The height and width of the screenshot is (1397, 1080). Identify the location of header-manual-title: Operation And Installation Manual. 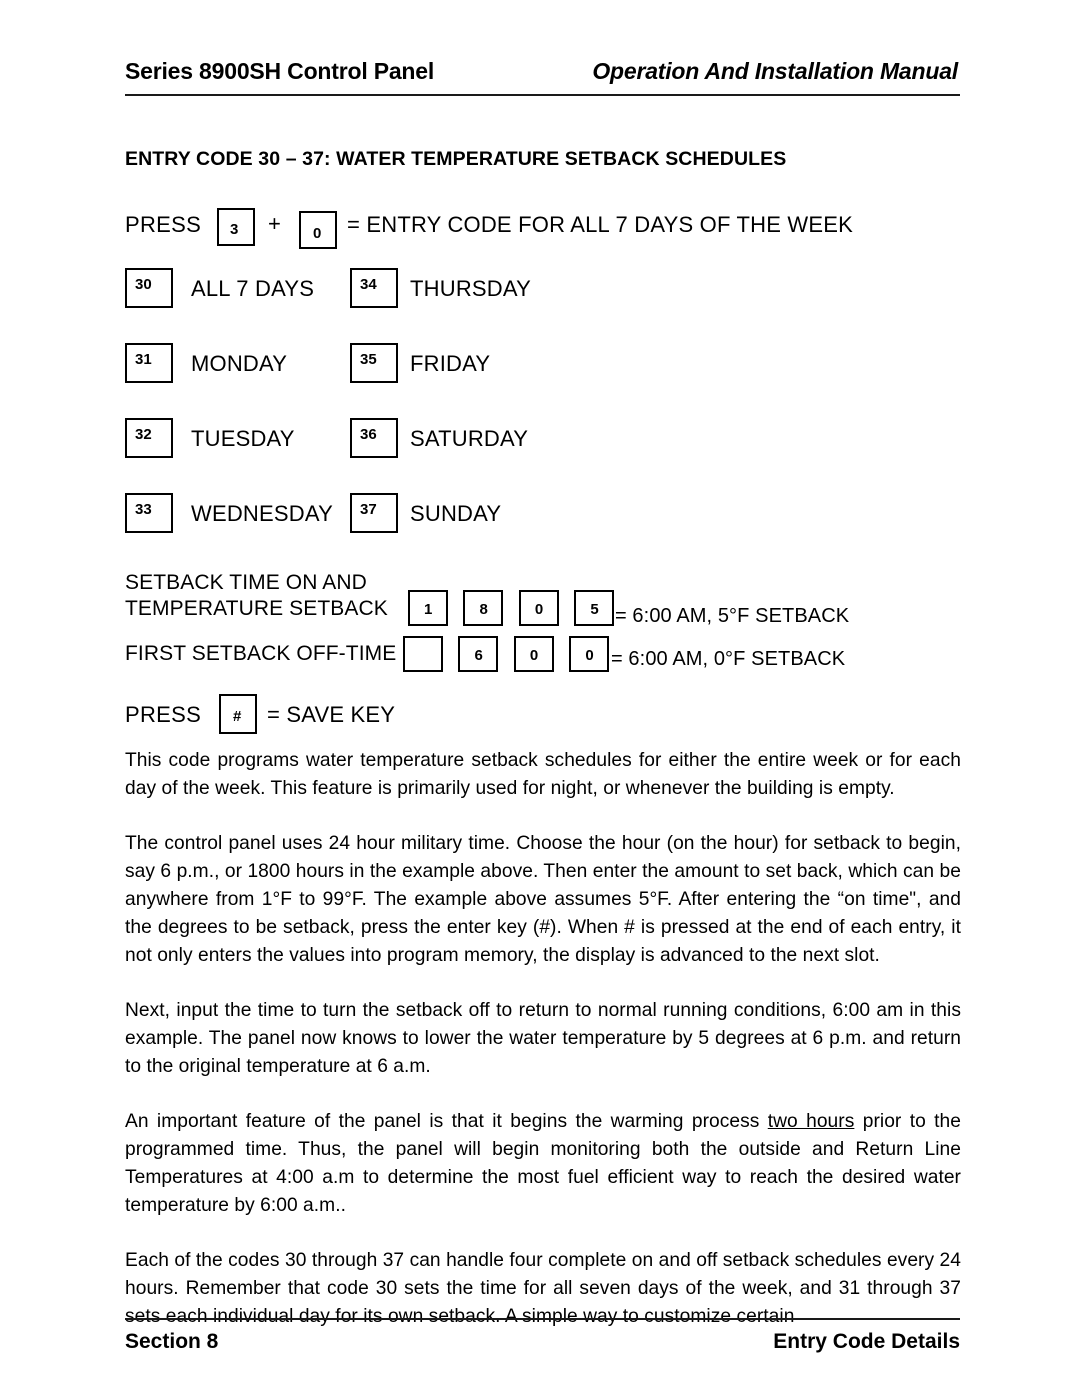
(775, 71).